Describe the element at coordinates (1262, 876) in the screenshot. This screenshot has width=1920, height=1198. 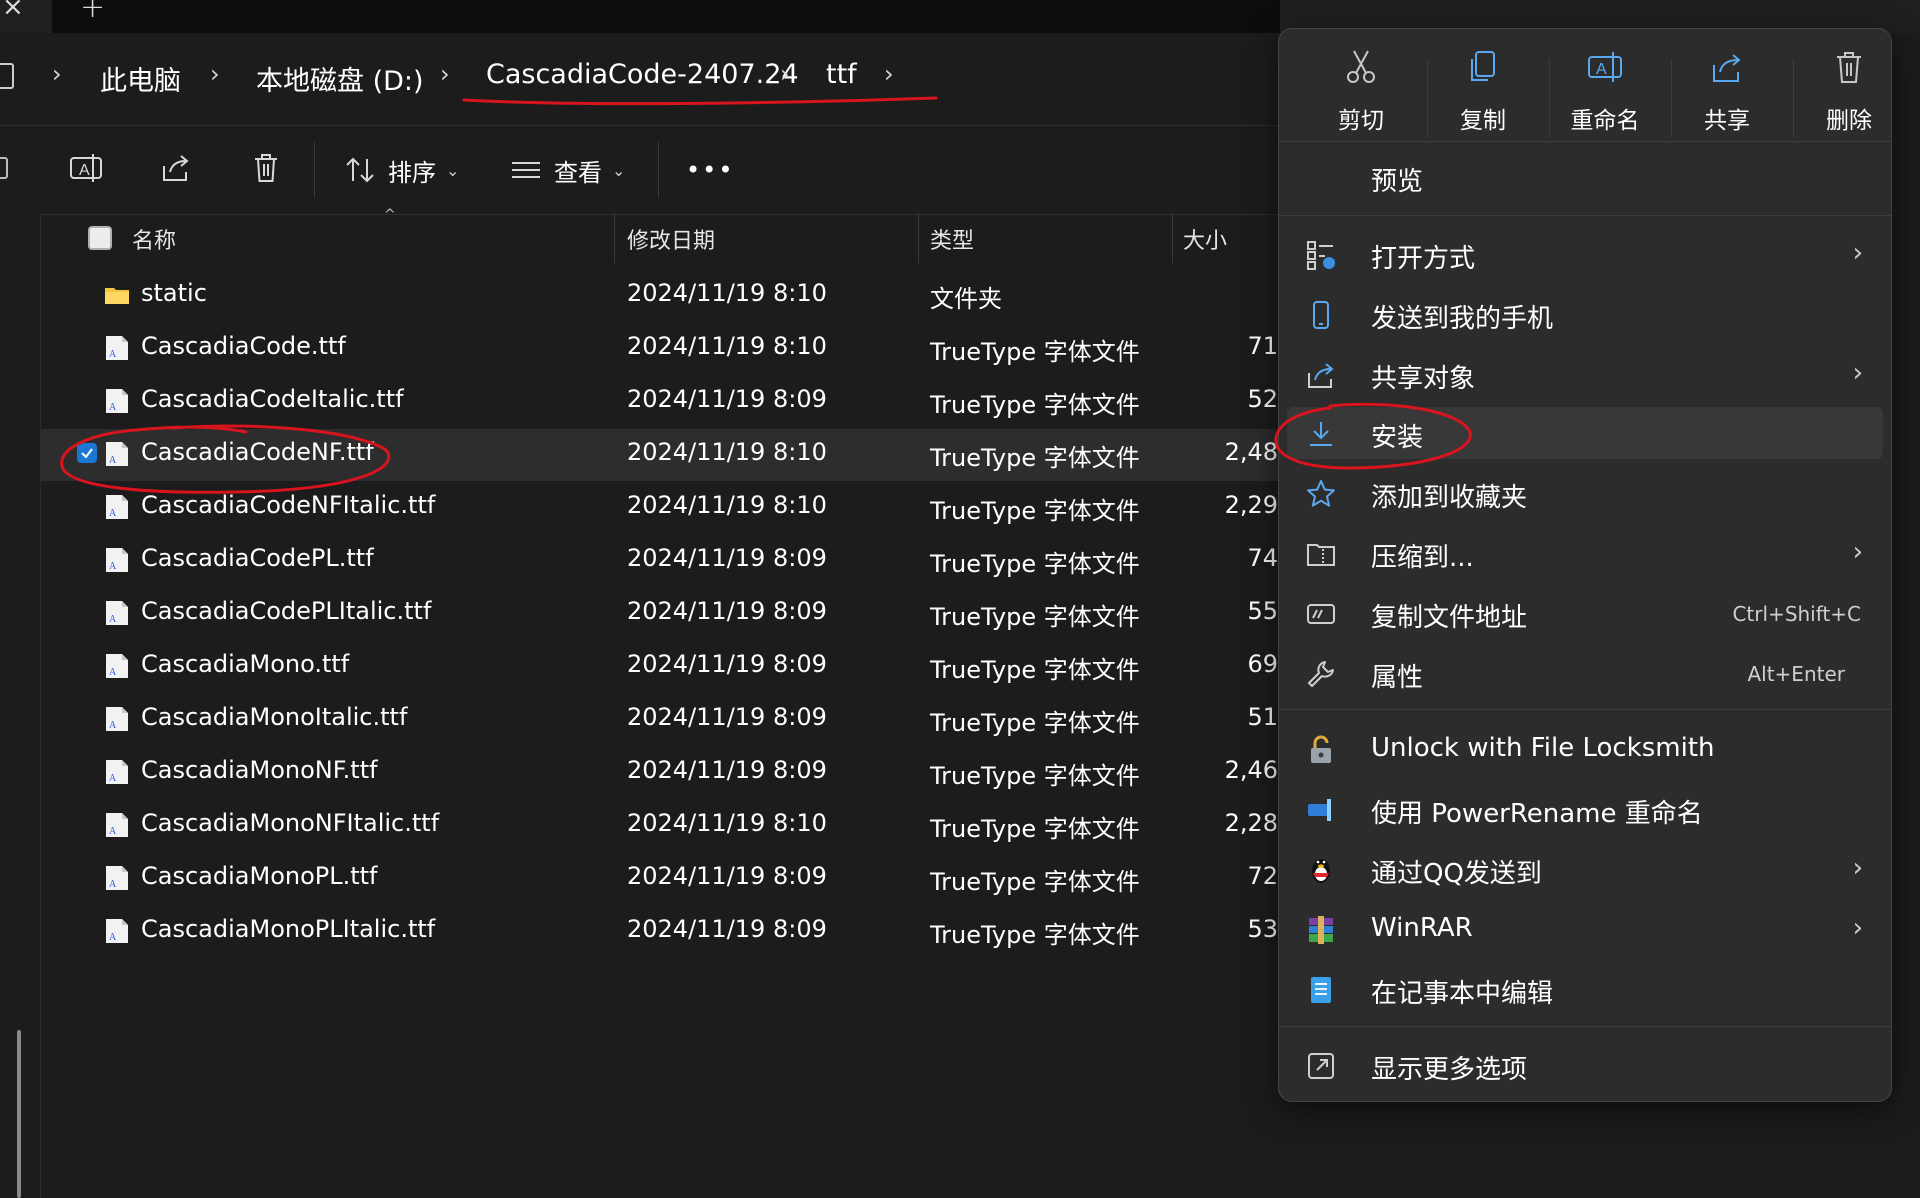
I see `file-size: 72` at that location.